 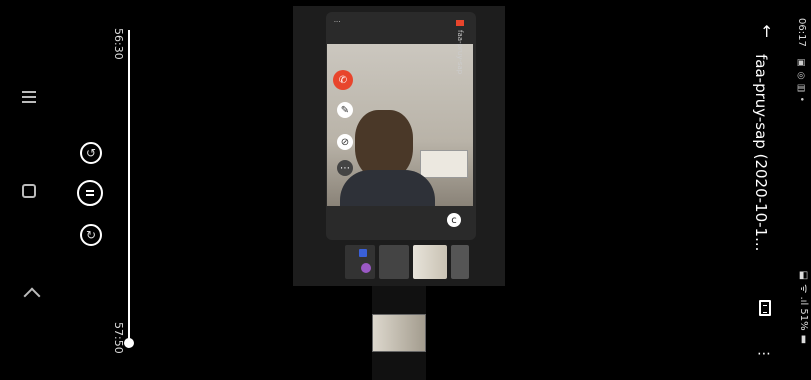 I want to click on participant-tiles, so click(x=407, y=263).